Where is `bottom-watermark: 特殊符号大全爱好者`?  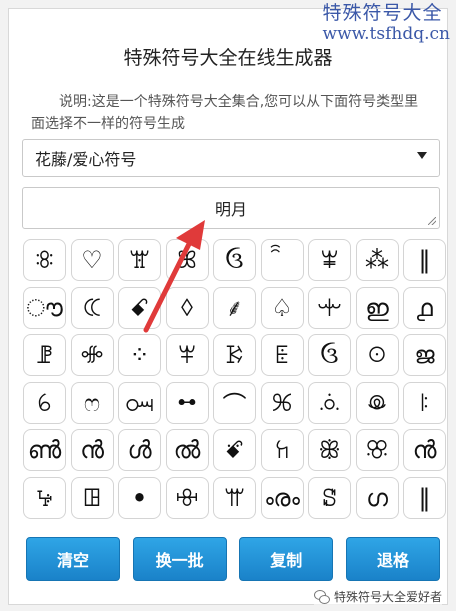
bottom-watermark: 特殊符号大全爱好者 is located at coordinates (377, 596).